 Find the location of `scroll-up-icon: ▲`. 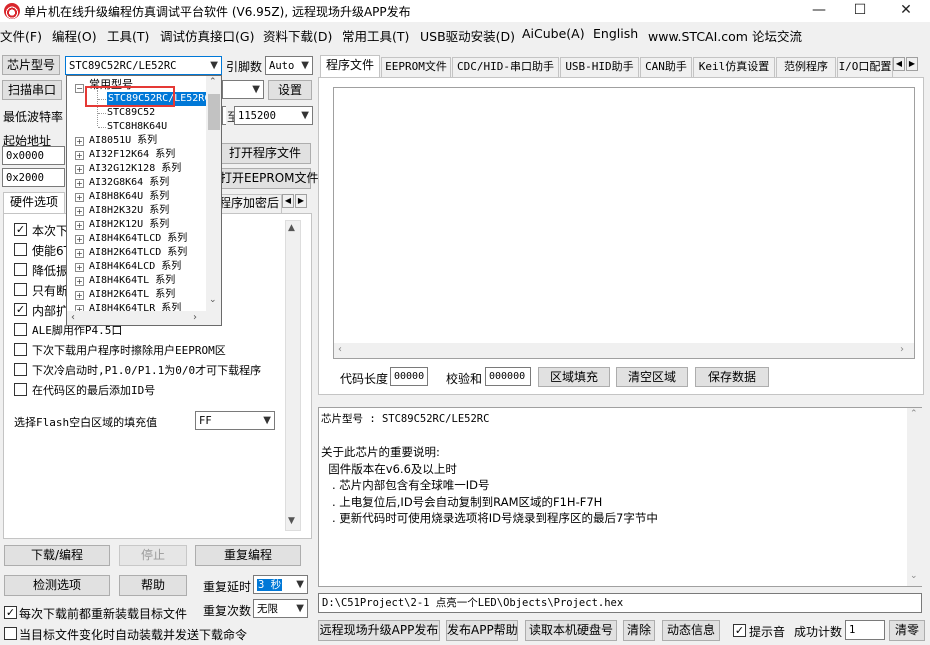

scroll-up-icon: ▲ is located at coordinates (291, 228).